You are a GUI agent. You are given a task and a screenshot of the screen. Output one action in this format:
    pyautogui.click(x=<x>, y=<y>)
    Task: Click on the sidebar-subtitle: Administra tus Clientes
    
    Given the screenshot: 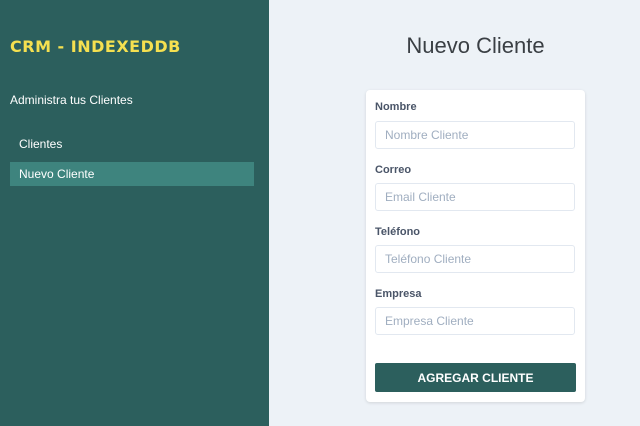 What is the action you would take?
    pyautogui.click(x=71, y=100)
    